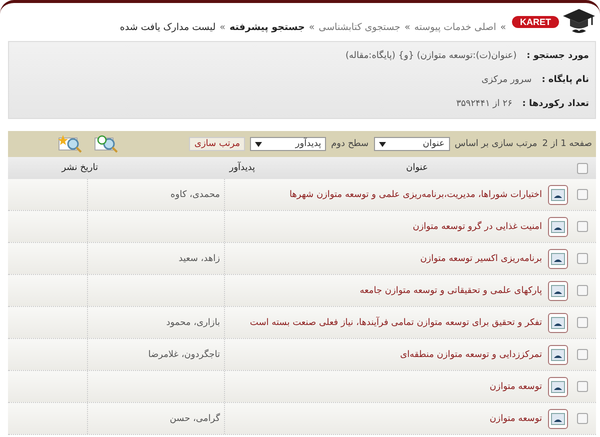 The width and height of the screenshot is (600, 437). What do you see at coordinates (555, 104) in the screenshot?
I see `info-label: تعداد رکوردها :` at bounding box center [555, 104].